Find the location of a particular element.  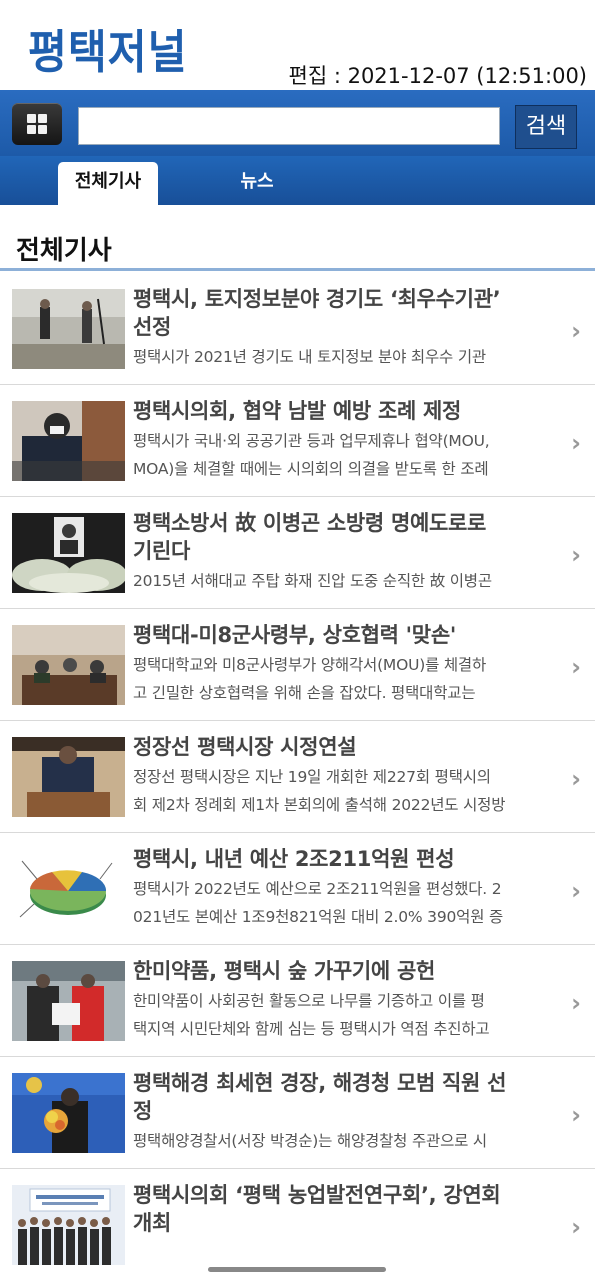

search-input is located at coordinates (289, 126).